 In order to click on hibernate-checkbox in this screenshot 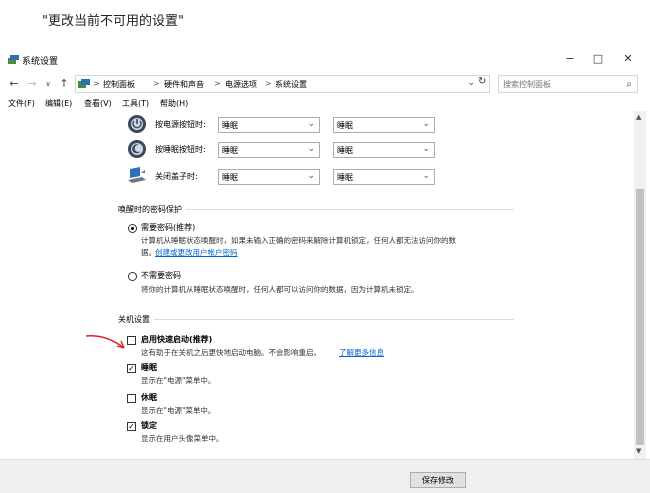, I will do `click(131, 398)`.